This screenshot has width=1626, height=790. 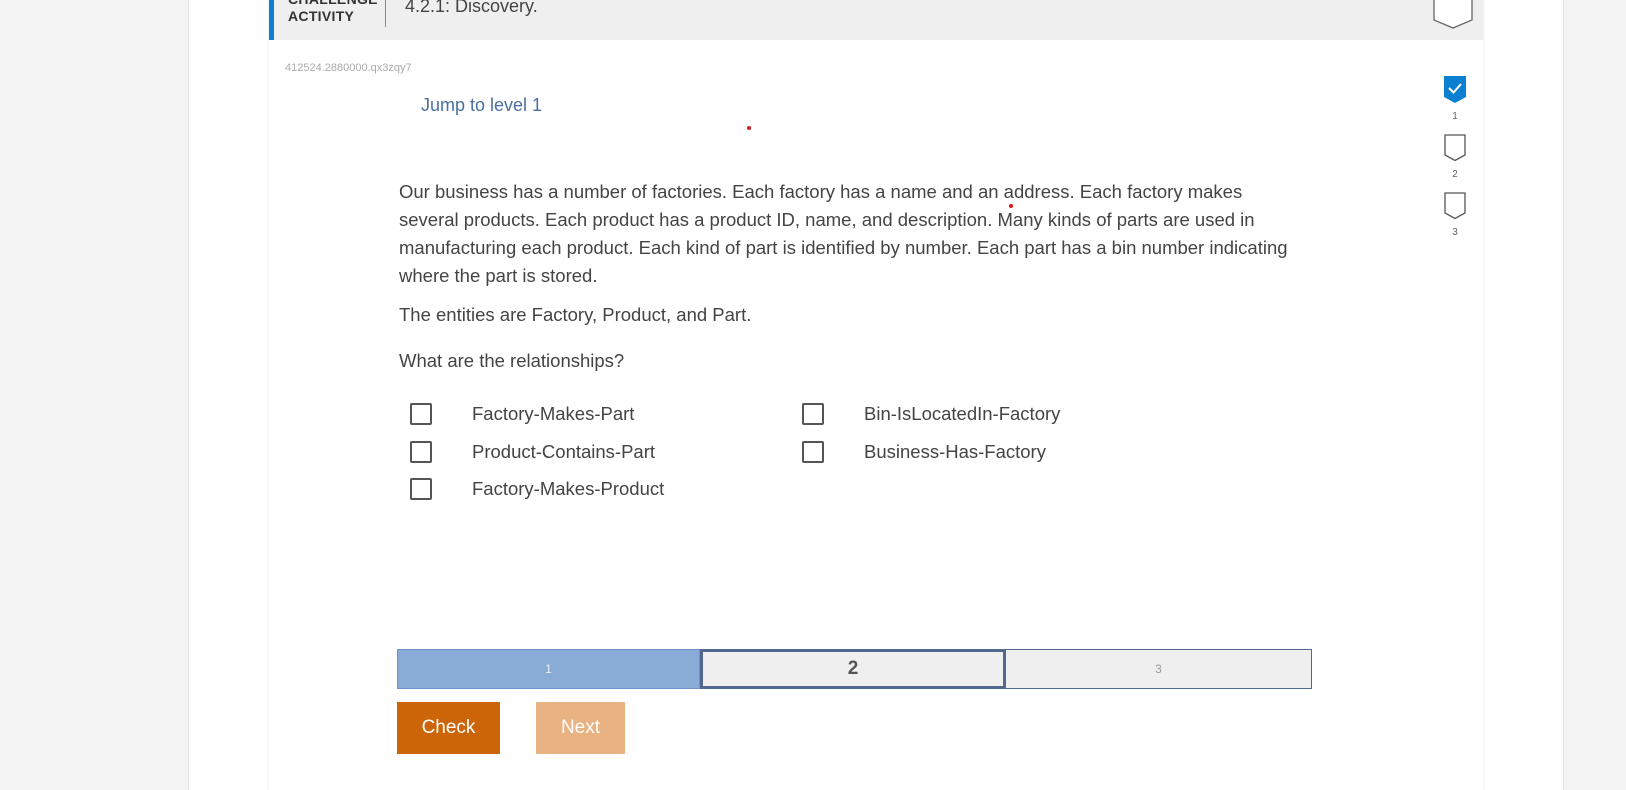 I want to click on level-number: 1, so click(x=1455, y=116).